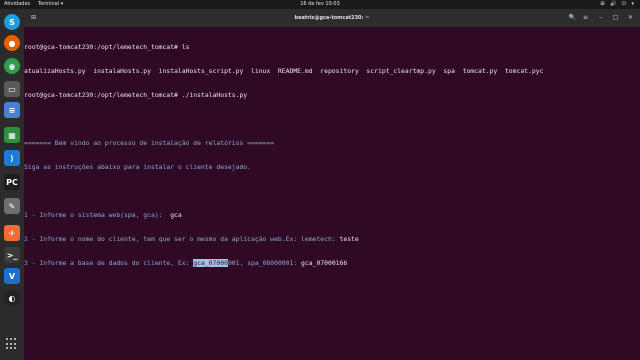 This screenshot has height=360, width=640. What do you see at coordinates (12, 66) in the screenshot?
I see `chrome-icon: ◉` at bounding box center [12, 66].